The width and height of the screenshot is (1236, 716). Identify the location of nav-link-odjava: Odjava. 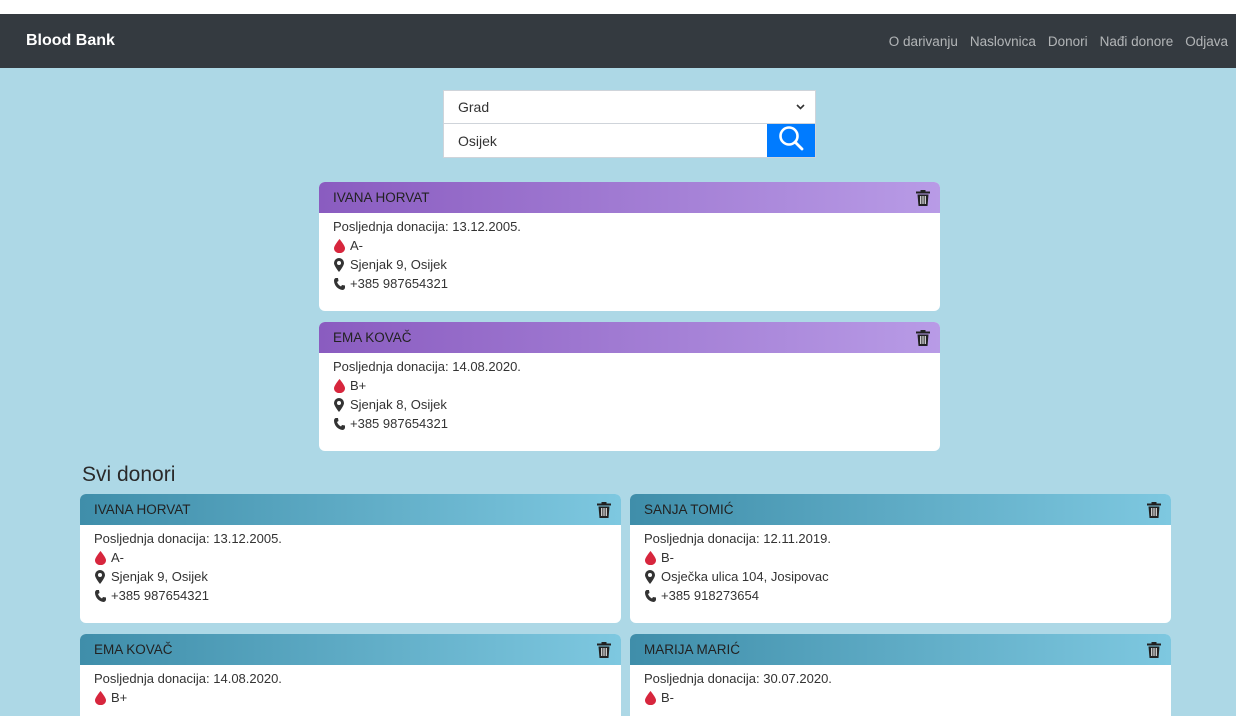
(1206, 41).